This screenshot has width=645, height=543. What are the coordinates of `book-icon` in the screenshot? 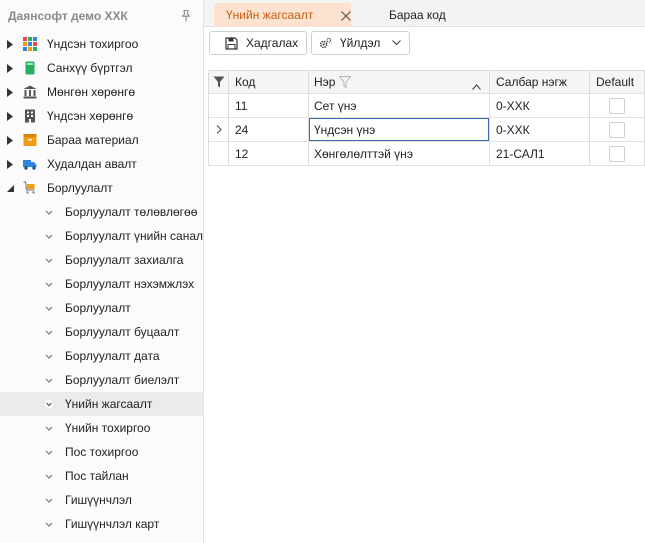 It's located at (30, 68).